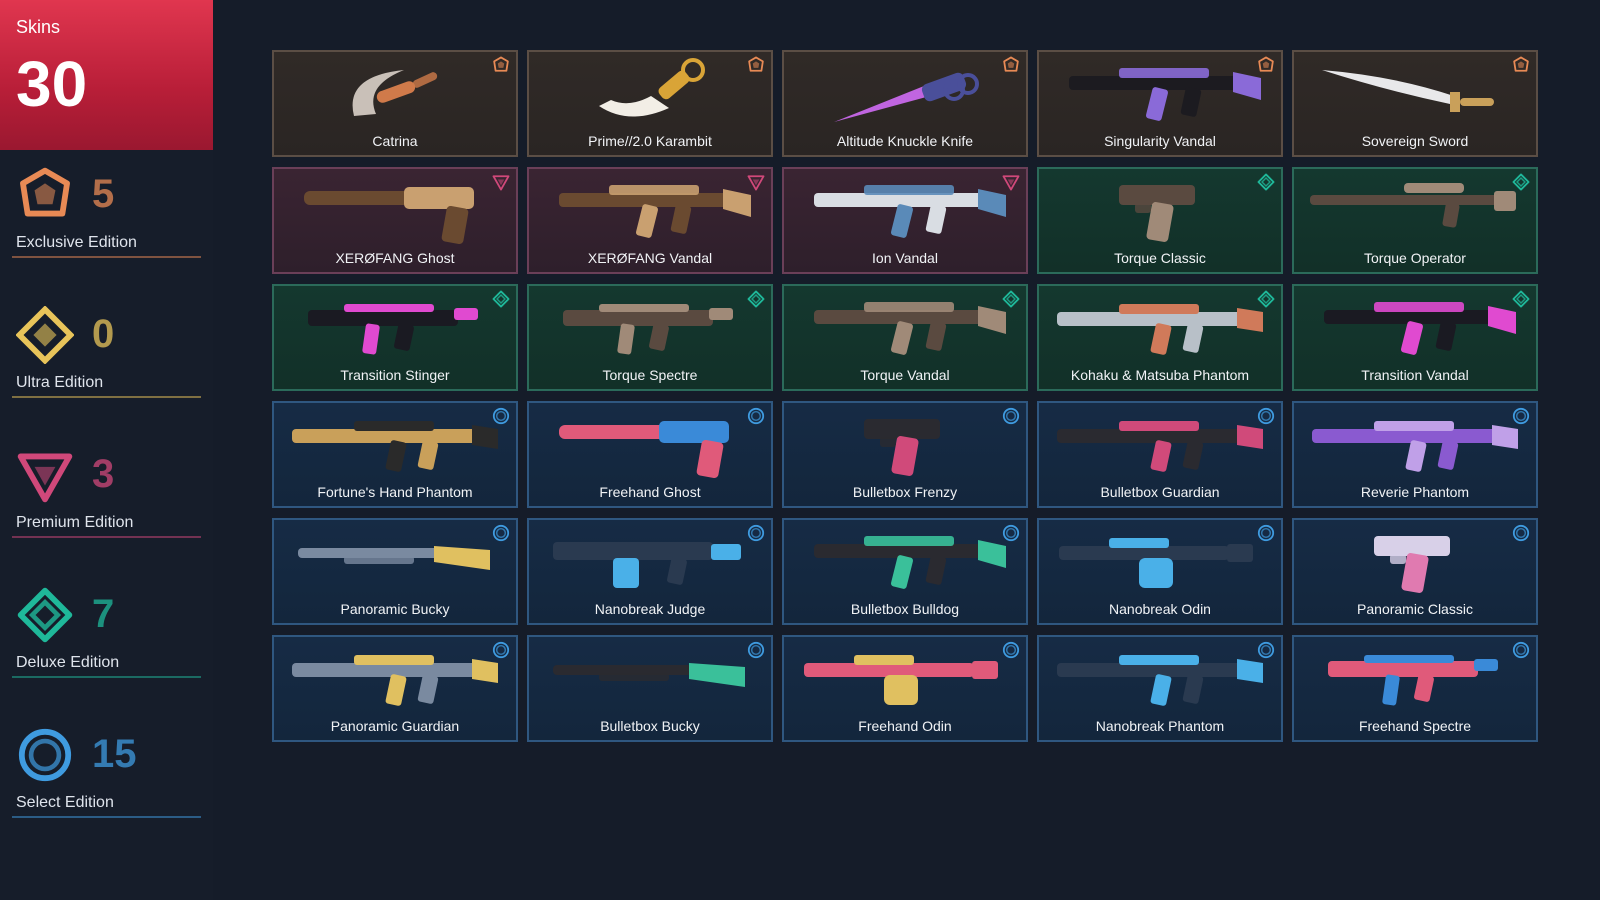 This screenshot has width=1600, height=900. I want to click on skin-card: Altitude Knuckle Knife, so click(905, 103).